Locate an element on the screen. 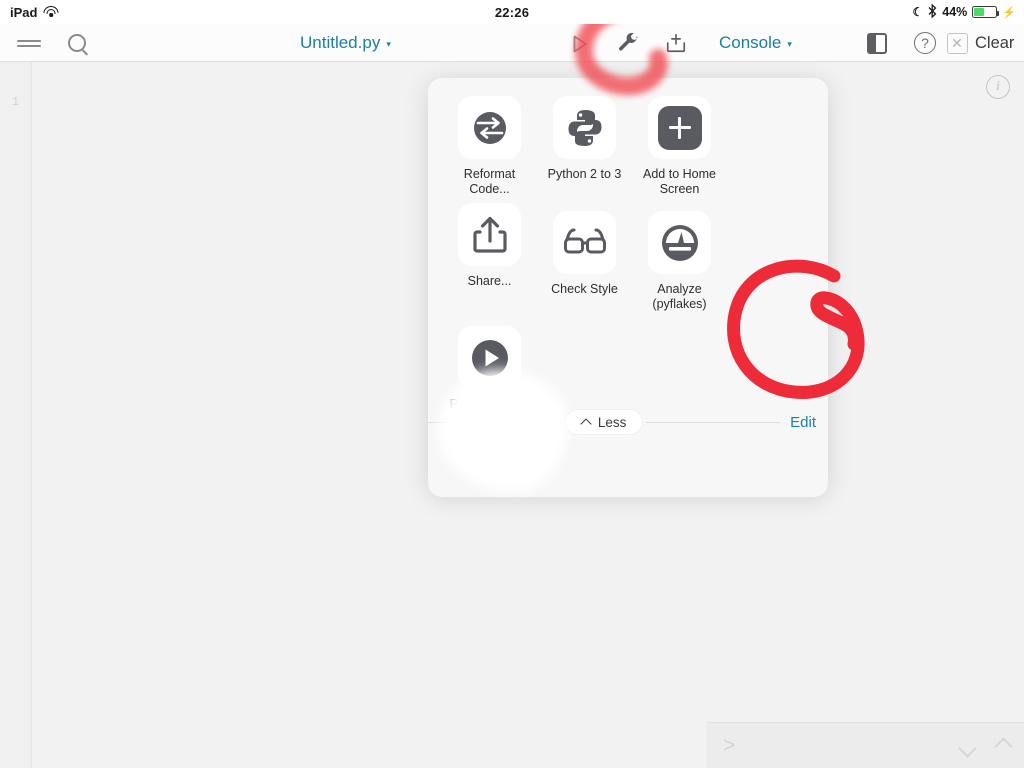  white-scribble-redaction is located at coordinates (503, 431).